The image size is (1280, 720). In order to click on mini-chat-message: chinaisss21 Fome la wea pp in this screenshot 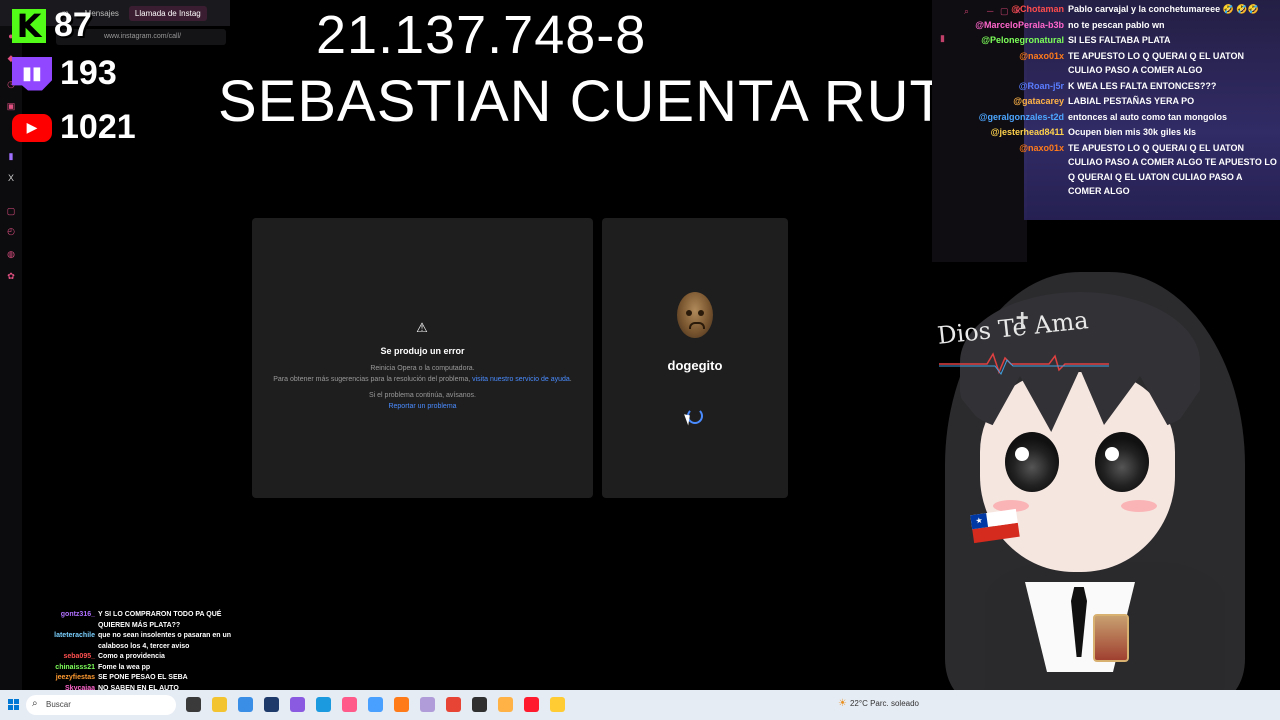, I will do `click(145, 668)`.